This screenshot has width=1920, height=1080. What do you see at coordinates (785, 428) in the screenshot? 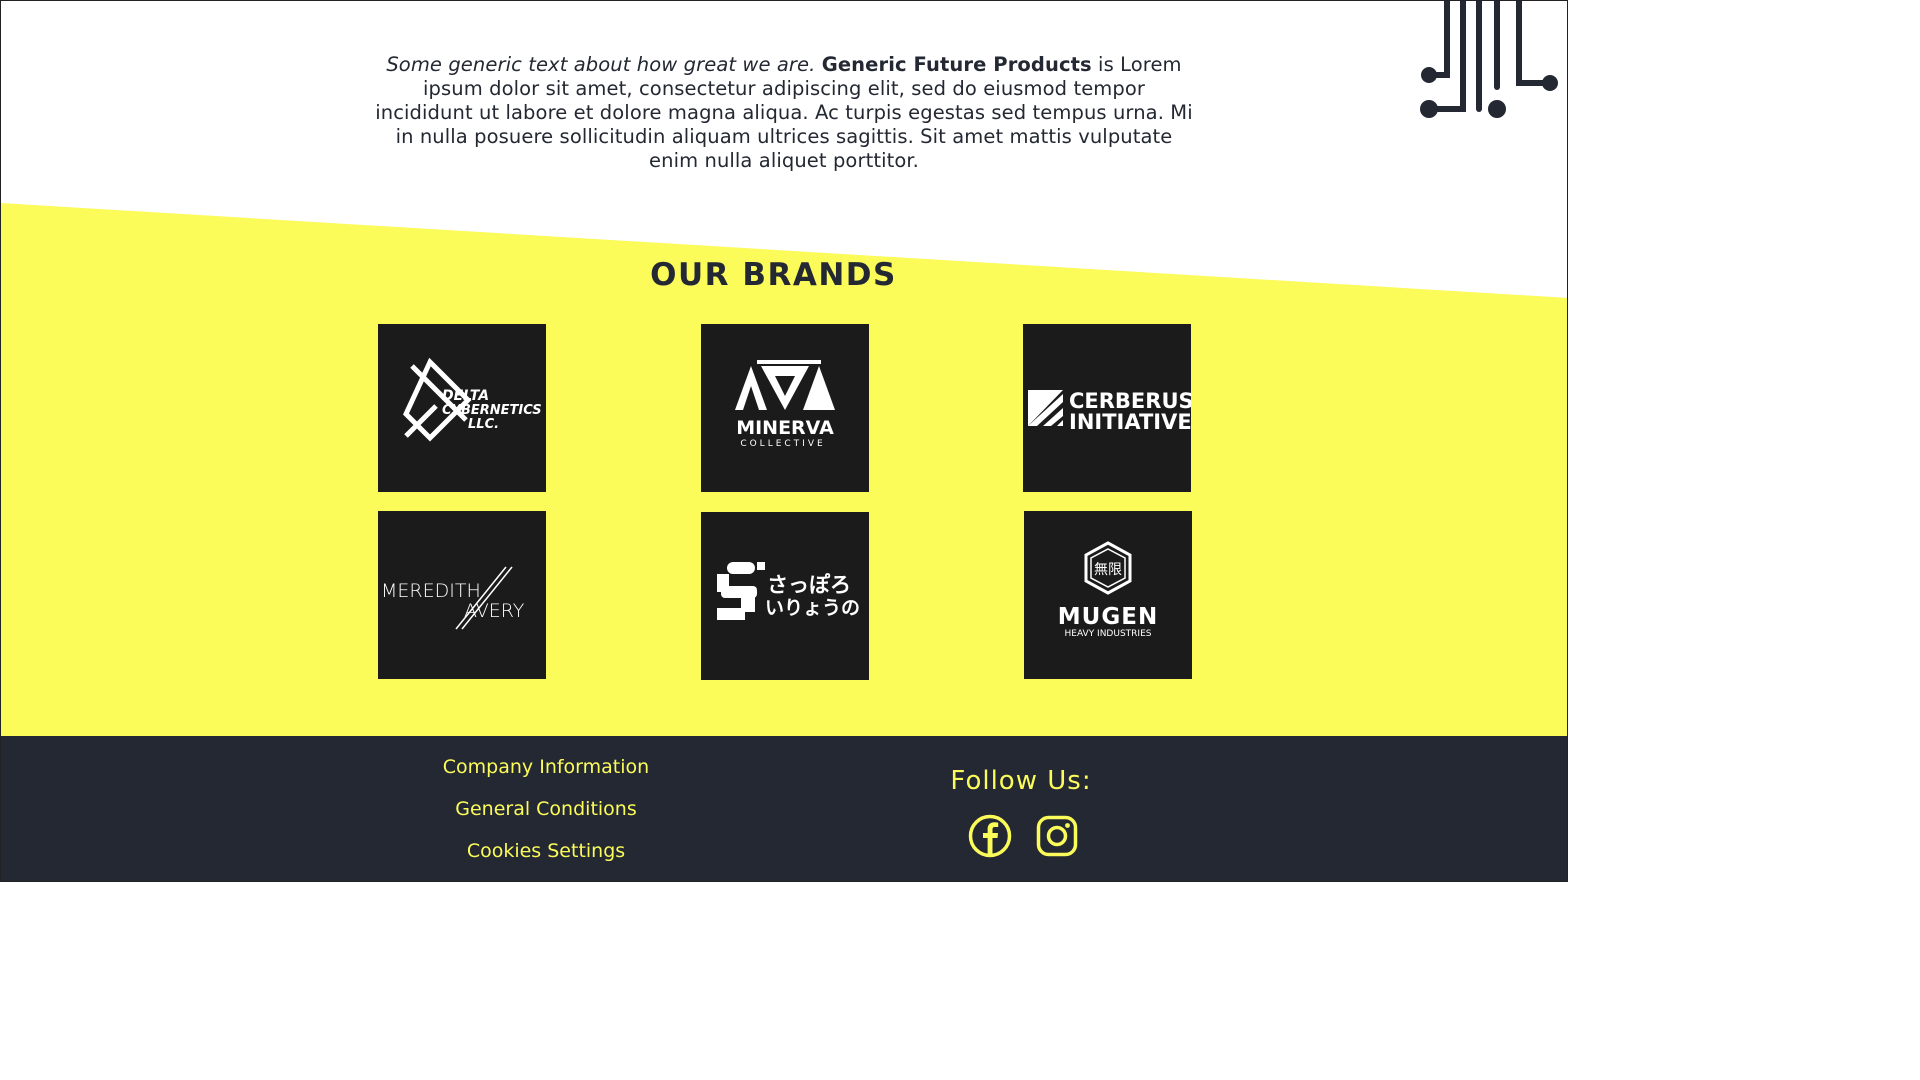
I see `minerva-name: MINERVA` at bounding box center [785, 428].